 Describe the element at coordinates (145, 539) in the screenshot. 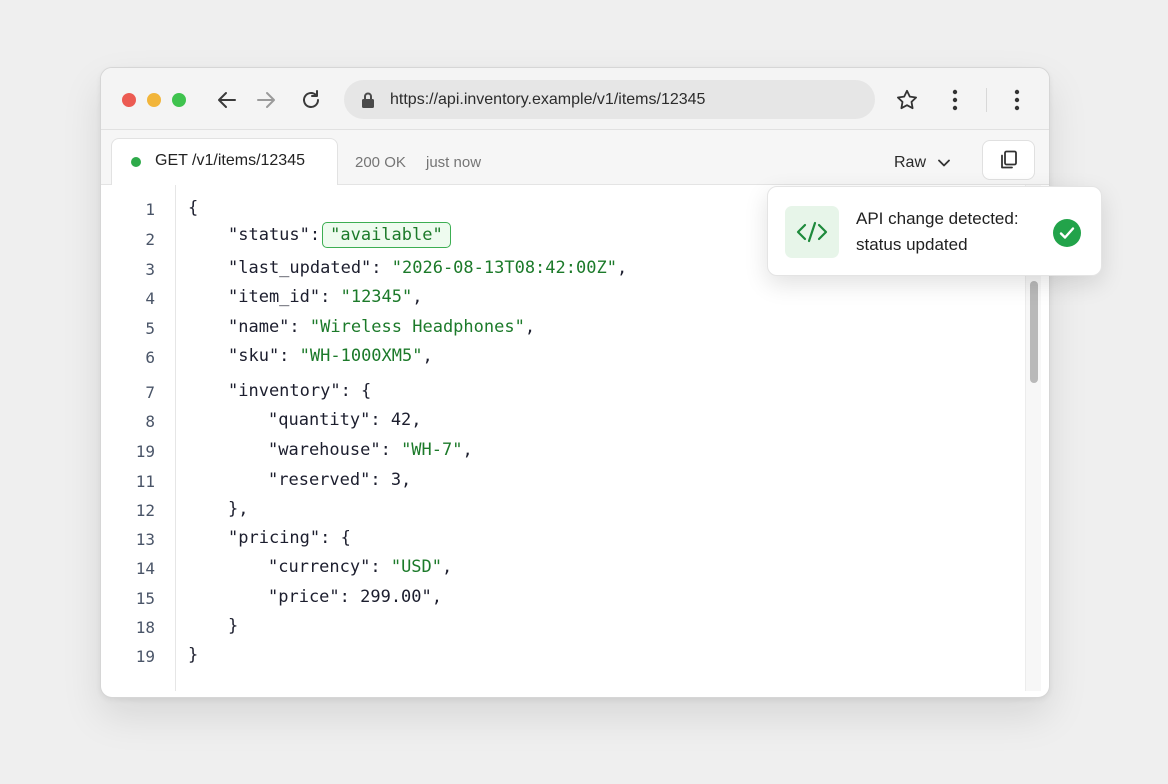

I see `line-number: 13` at that location.